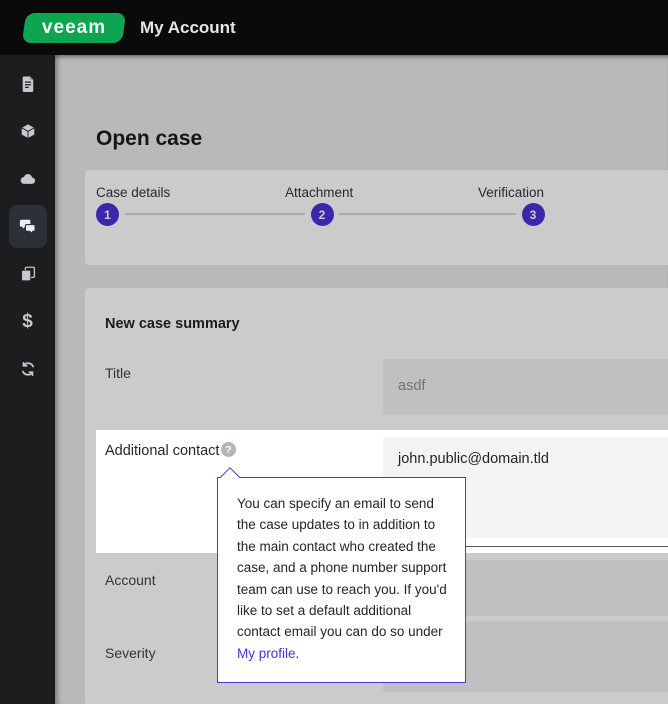 The image size is (668, 704). I want to click on sidebar-item-copy, so click(28, 273).